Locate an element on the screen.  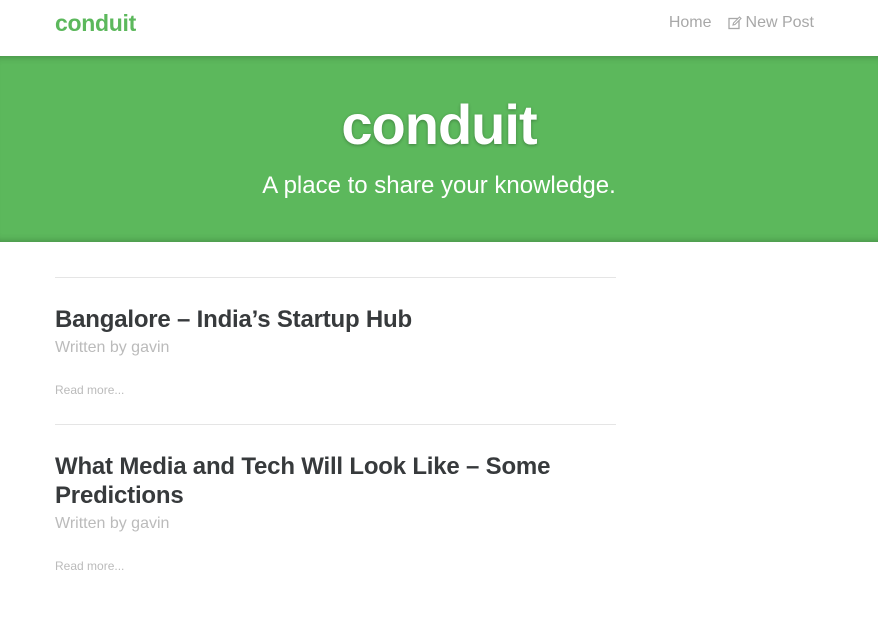
article-title-link: Bangalore – India’s Startup Hub is located at coordinates (335, 319).